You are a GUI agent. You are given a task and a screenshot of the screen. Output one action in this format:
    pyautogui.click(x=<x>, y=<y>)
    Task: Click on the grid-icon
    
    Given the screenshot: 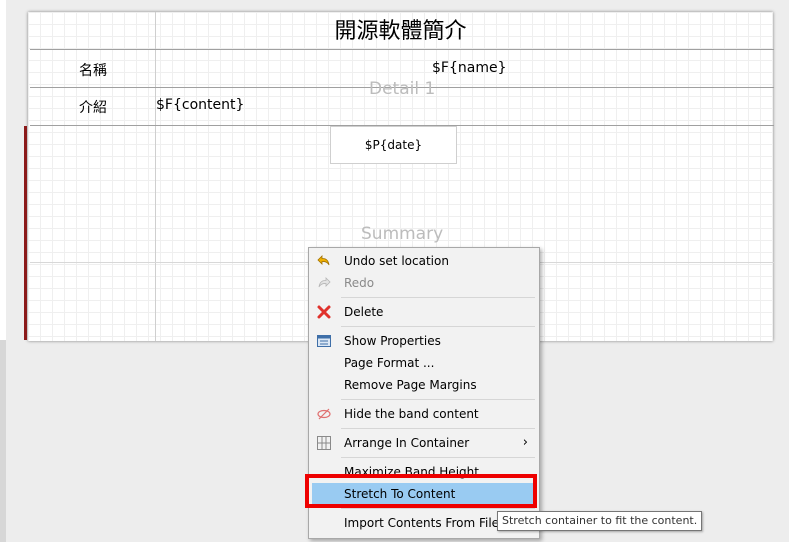 What is the action you would take?
    pyautogui.click(x=324, y=443)
    